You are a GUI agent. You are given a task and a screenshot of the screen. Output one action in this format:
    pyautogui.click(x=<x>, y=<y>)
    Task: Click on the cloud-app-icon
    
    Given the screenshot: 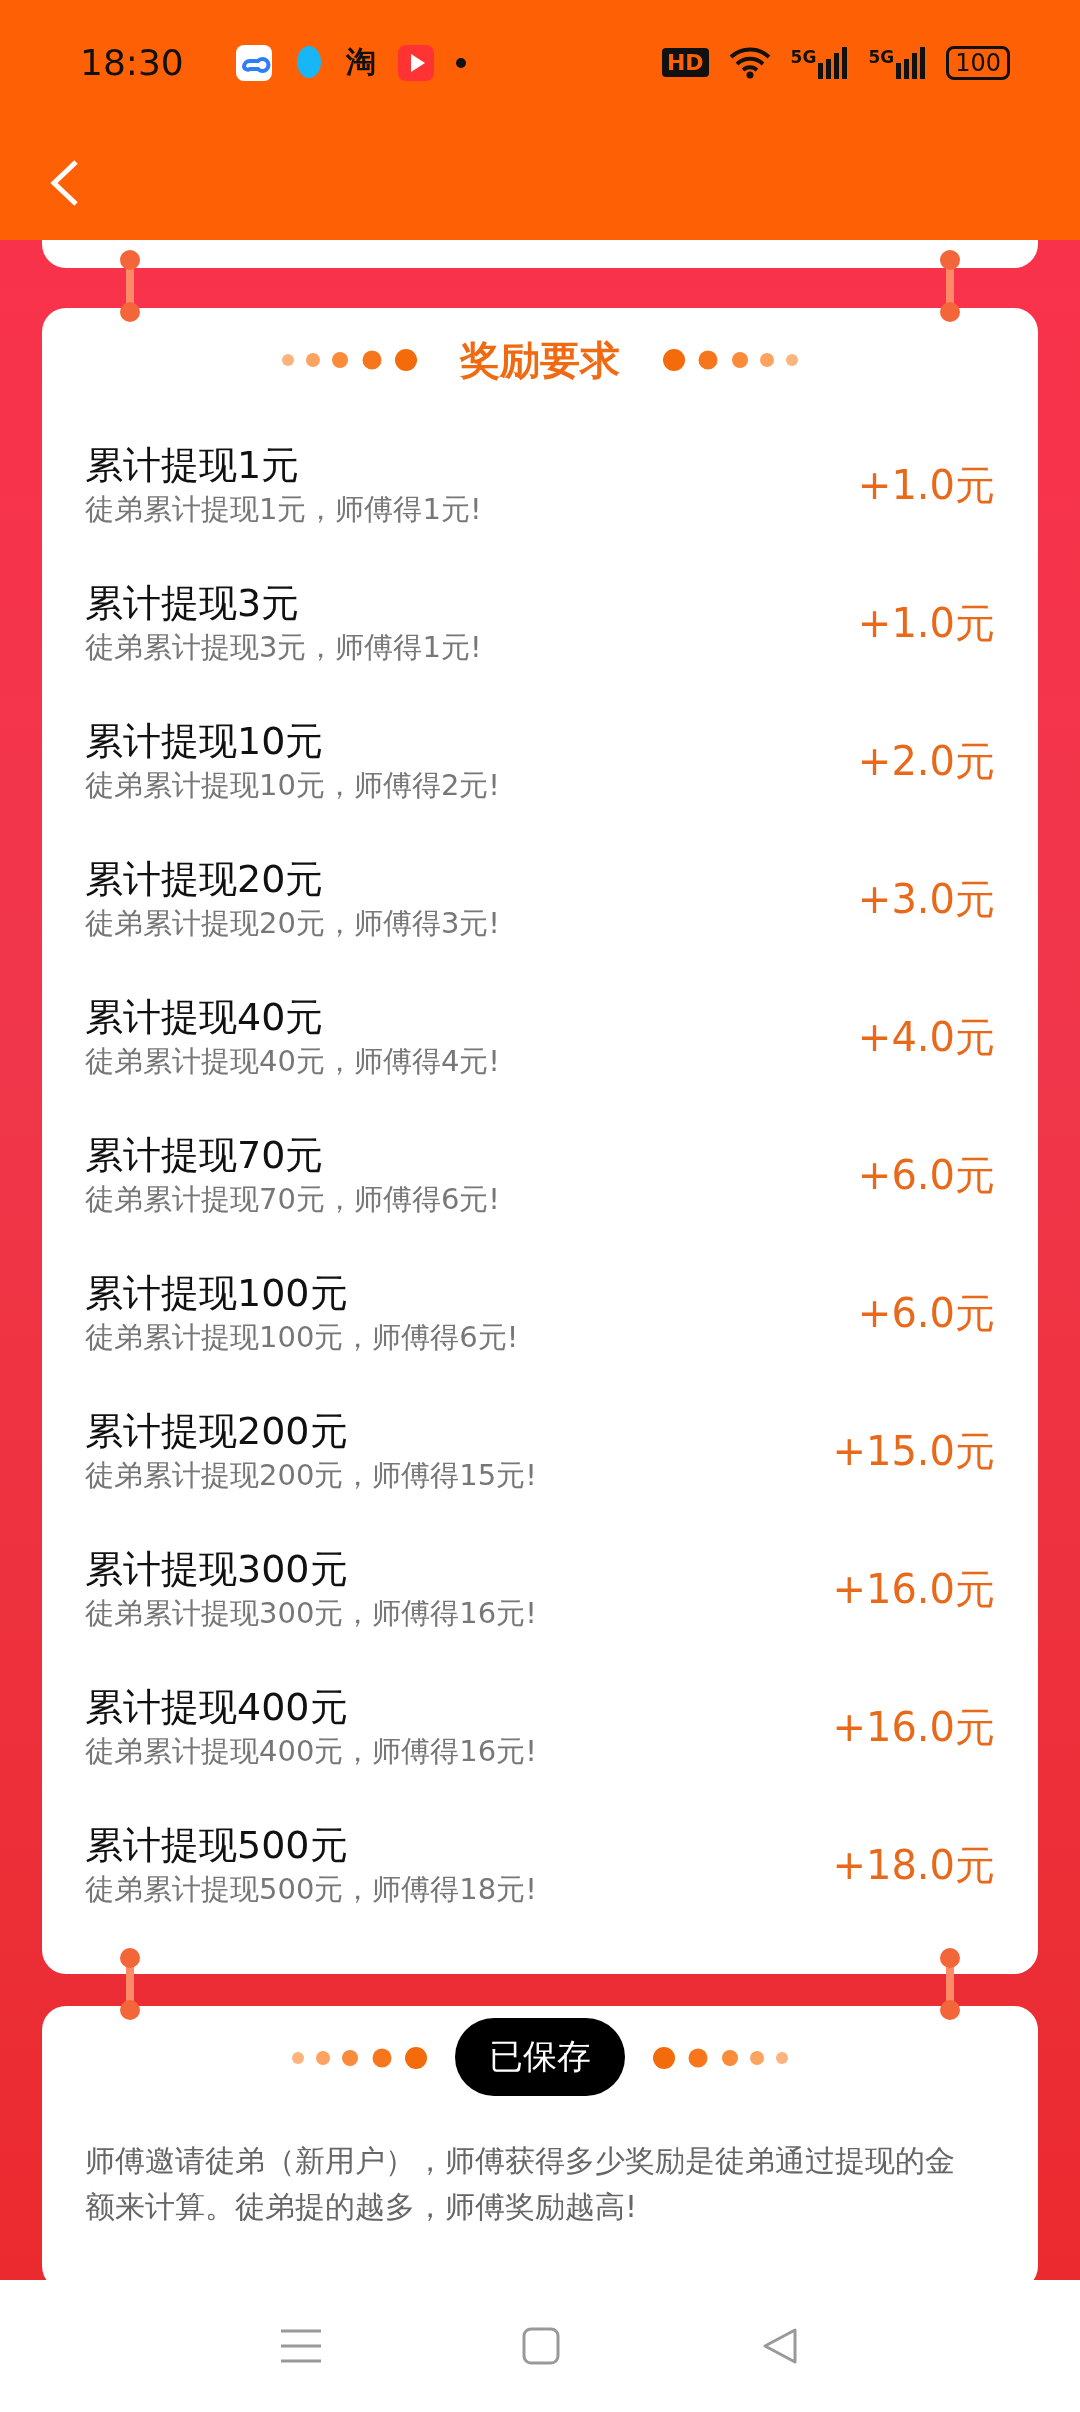 What is the action you would take?
    pyautogui.click(x=253, y=62)
    